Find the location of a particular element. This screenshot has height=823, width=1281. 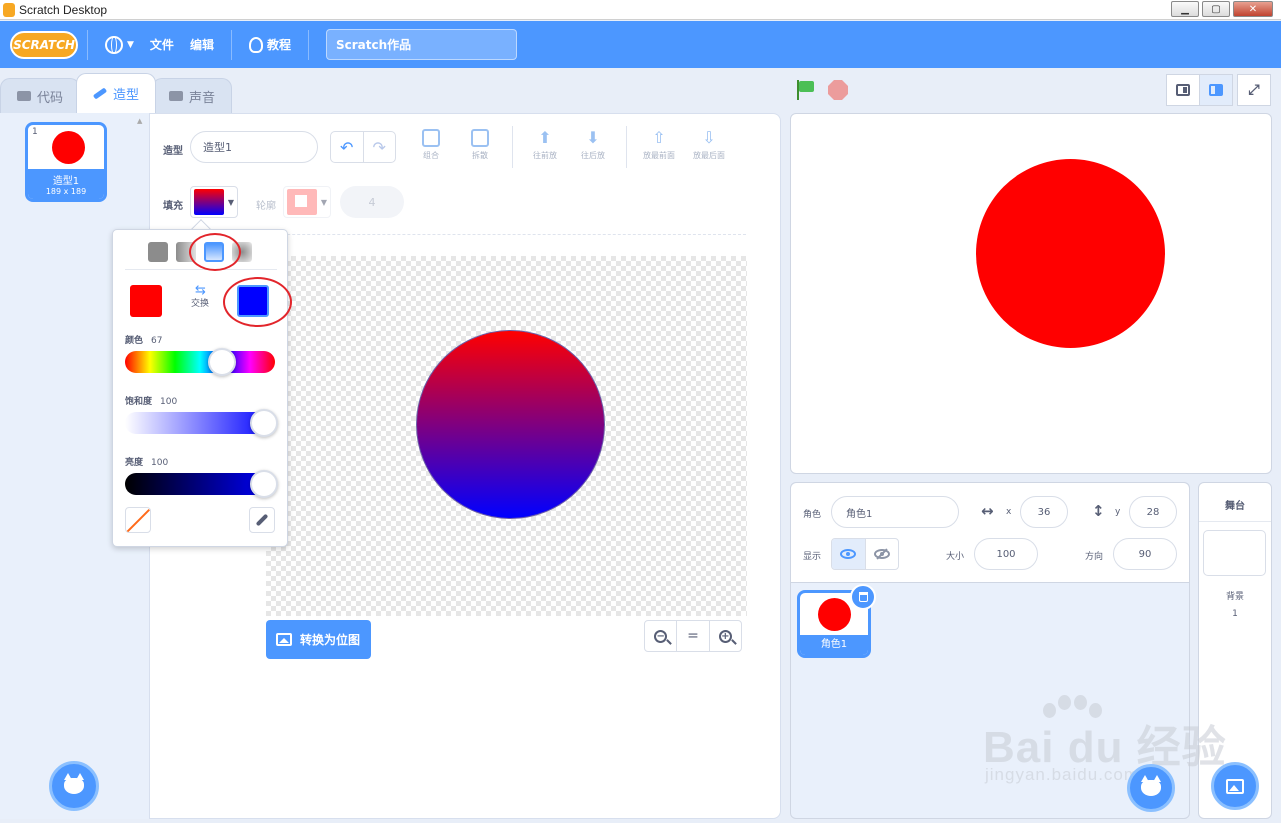

small-stage-button is located at coordinates (1183, 90).